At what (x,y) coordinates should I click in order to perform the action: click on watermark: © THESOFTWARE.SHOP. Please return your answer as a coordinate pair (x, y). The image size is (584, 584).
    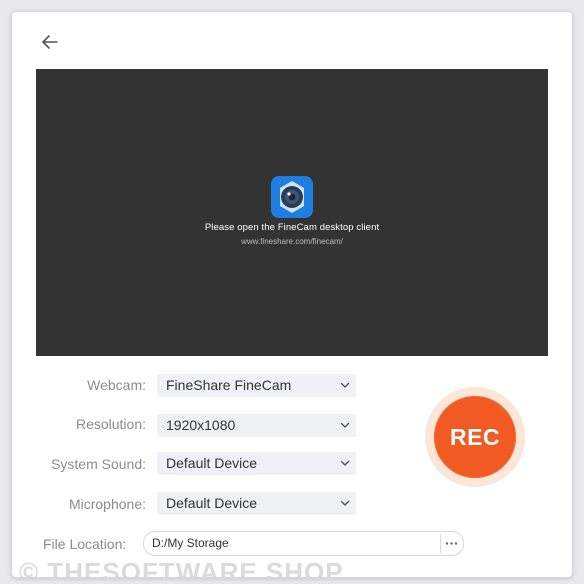
    Looking at the image, I should click on (181, 567).